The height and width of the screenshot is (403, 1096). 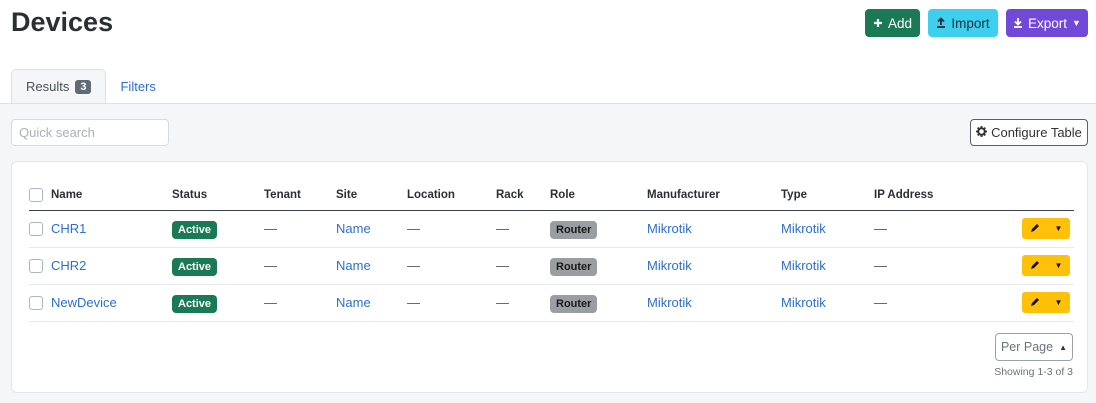 What do you see at coordinates (878, 23) in the screenshot?
I see `plus-icon` at bounding box center [878, 23].